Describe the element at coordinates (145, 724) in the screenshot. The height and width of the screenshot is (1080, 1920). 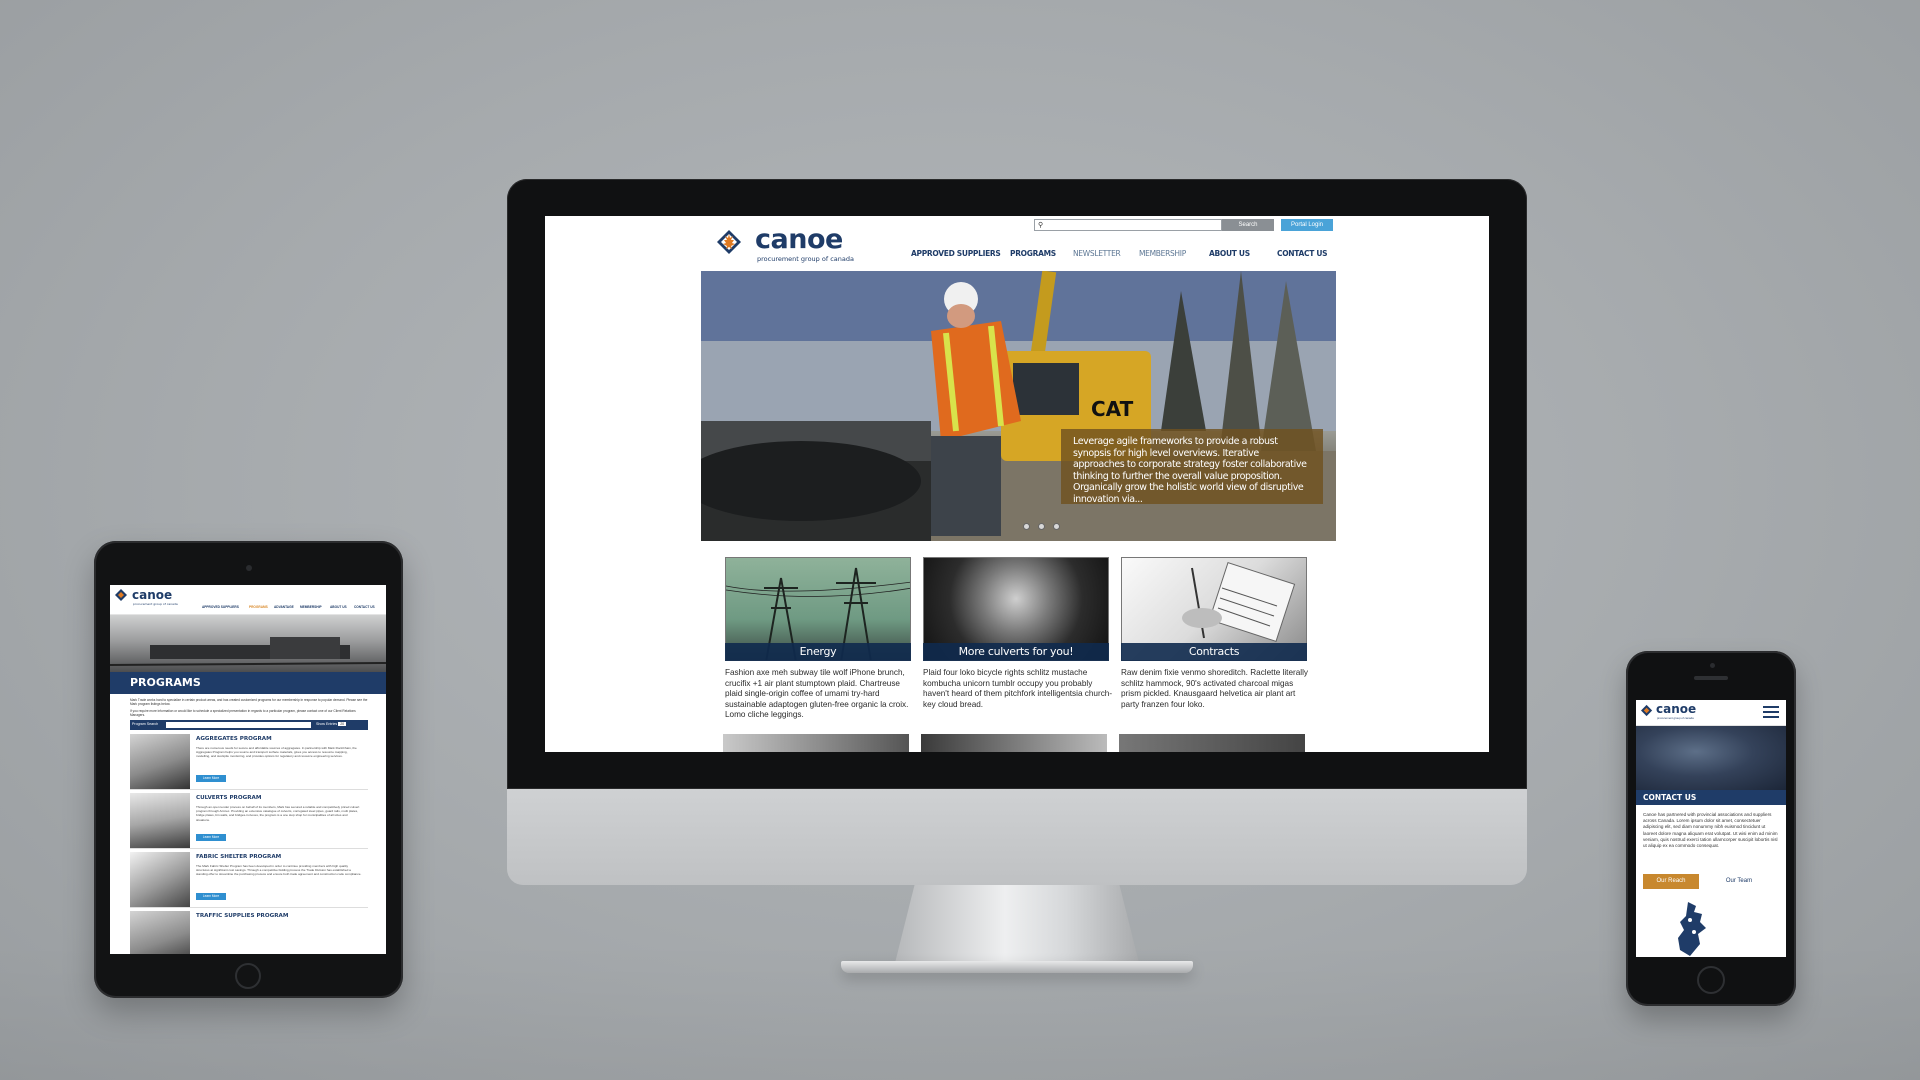
I see `filter-label: Program Search` at that location.